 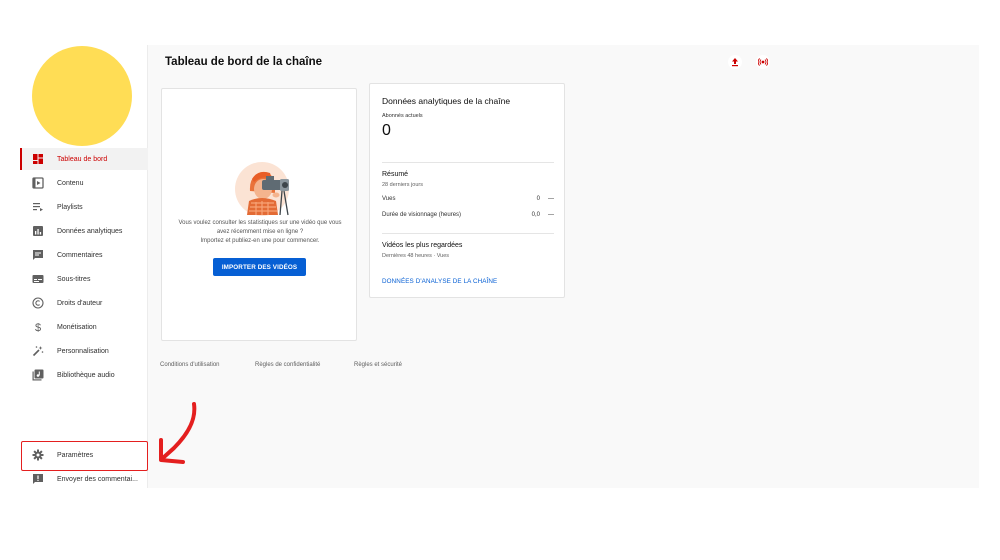 What do you see at coordinates (178, 433) in the screenshot?
I see `annotation-arrow-icon` at bounding box center [178, 433].